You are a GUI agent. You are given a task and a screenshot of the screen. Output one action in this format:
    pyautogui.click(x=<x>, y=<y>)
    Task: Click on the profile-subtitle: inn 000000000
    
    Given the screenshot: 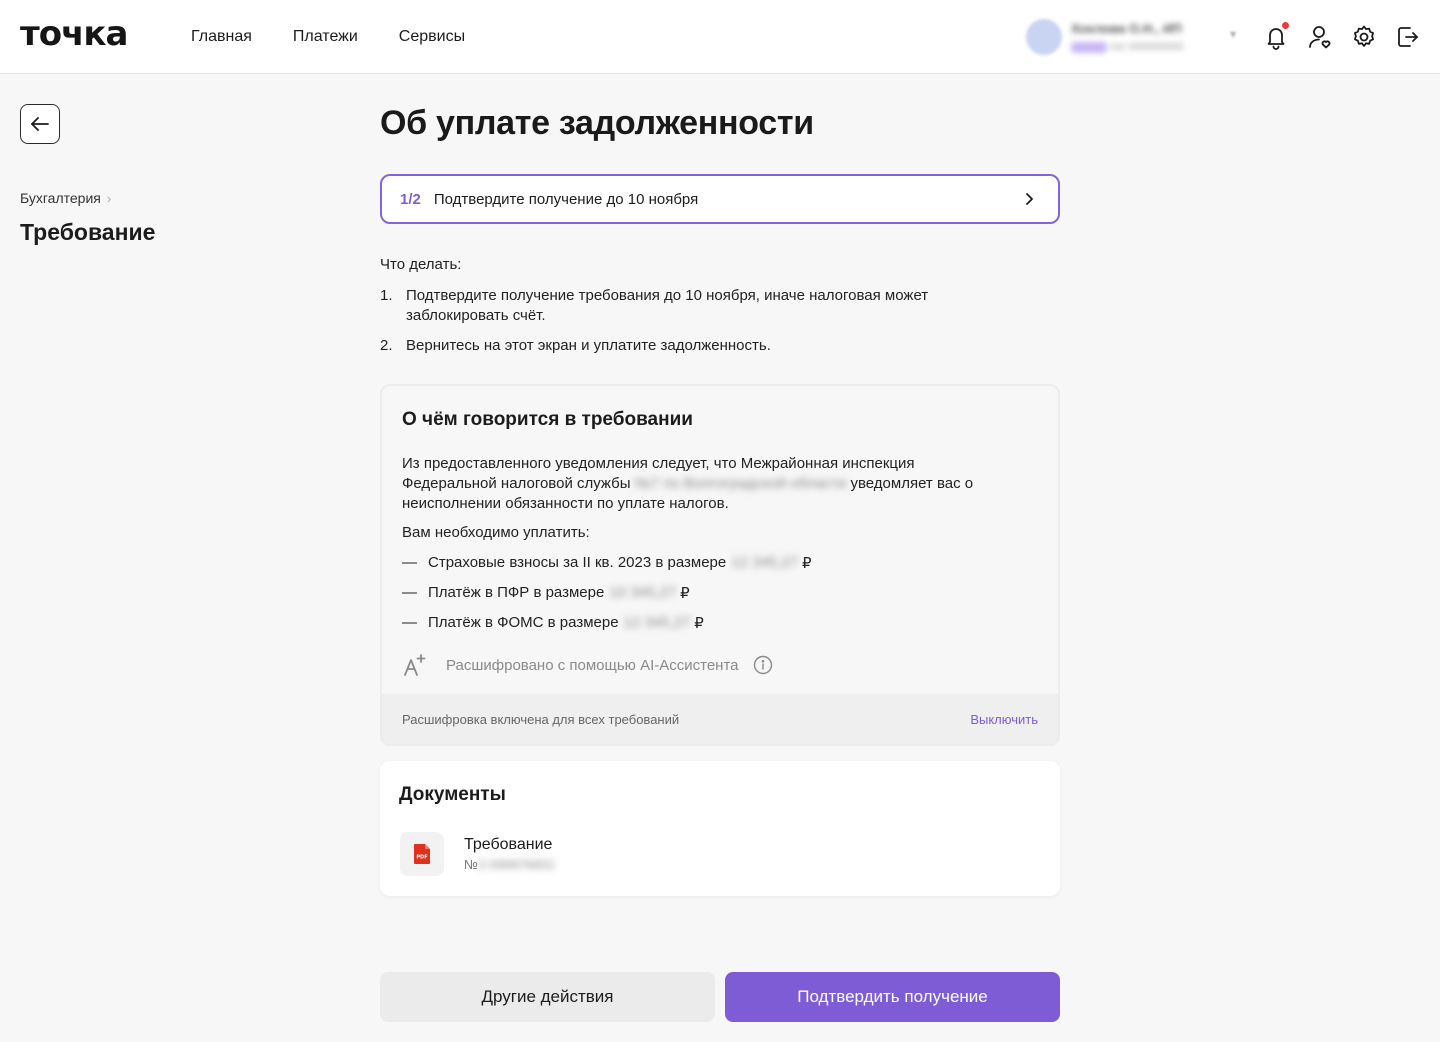 What is the action you would take?
    pyautogui.click(x=1147, y=47)
    